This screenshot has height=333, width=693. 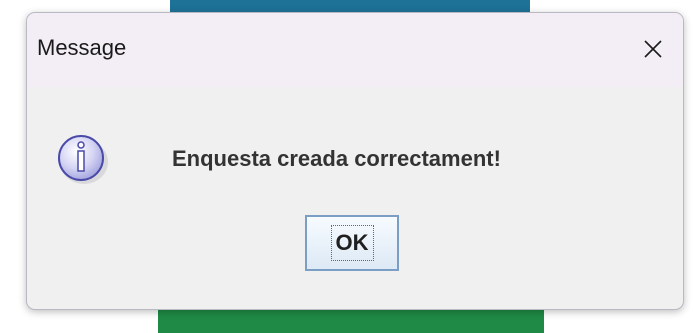 What do you see at coordinates (336, 158) in the screenshot?
I see `dialog-message: Enquesta creada correctament!` at bounding box center [336, 158].